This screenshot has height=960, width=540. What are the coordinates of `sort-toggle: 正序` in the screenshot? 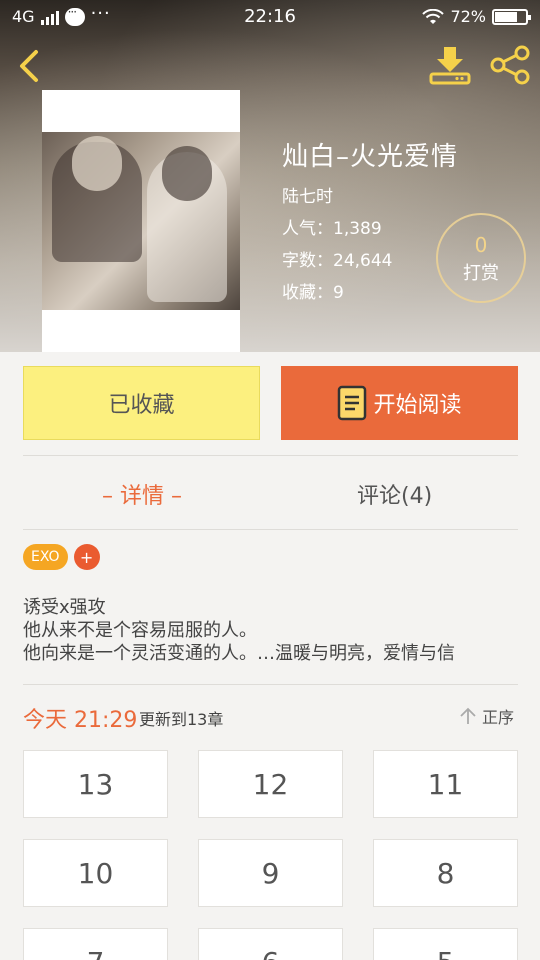 It's located at (486, 716).